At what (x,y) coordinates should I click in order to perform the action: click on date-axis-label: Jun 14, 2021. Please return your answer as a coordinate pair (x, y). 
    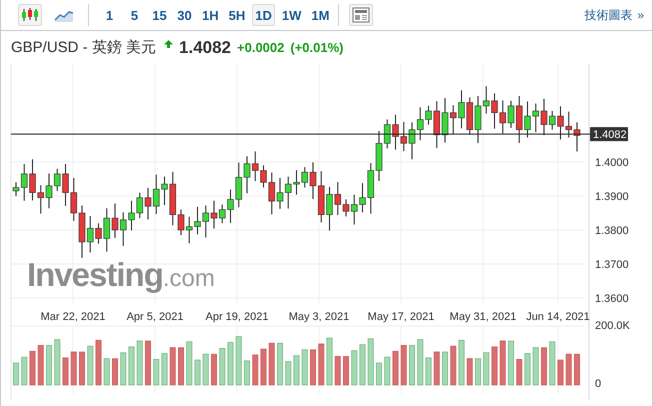
    Looking at the image, I should click on (558, 317).